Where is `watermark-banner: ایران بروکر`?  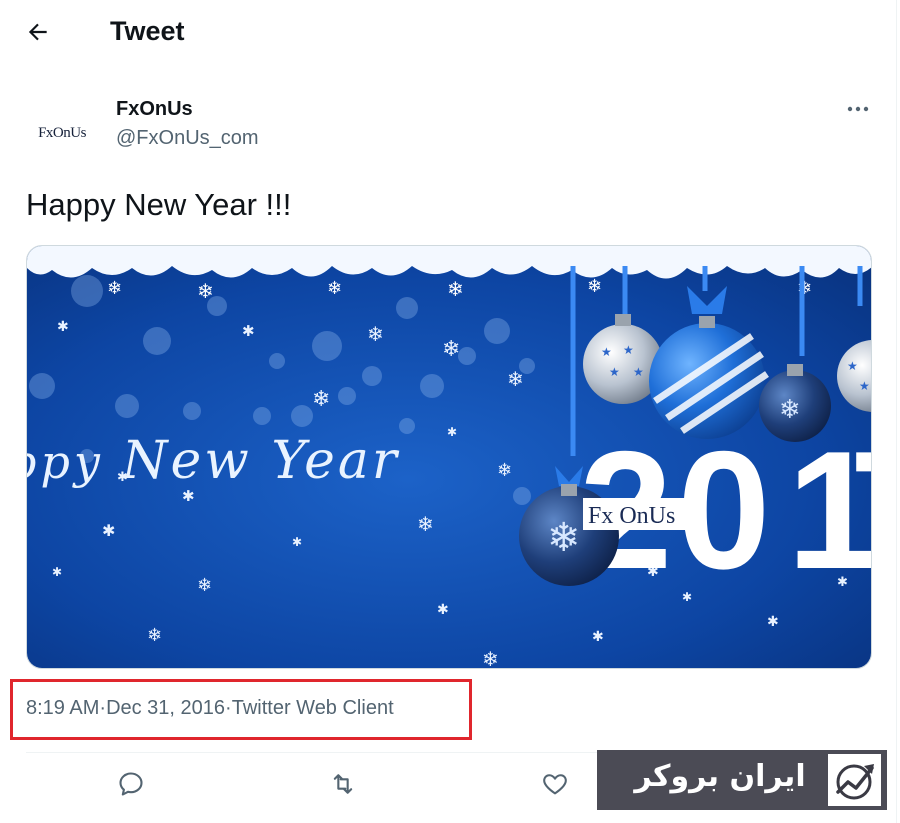 watermark-banner: ایران بروکر is located at coordinates (742, 780).